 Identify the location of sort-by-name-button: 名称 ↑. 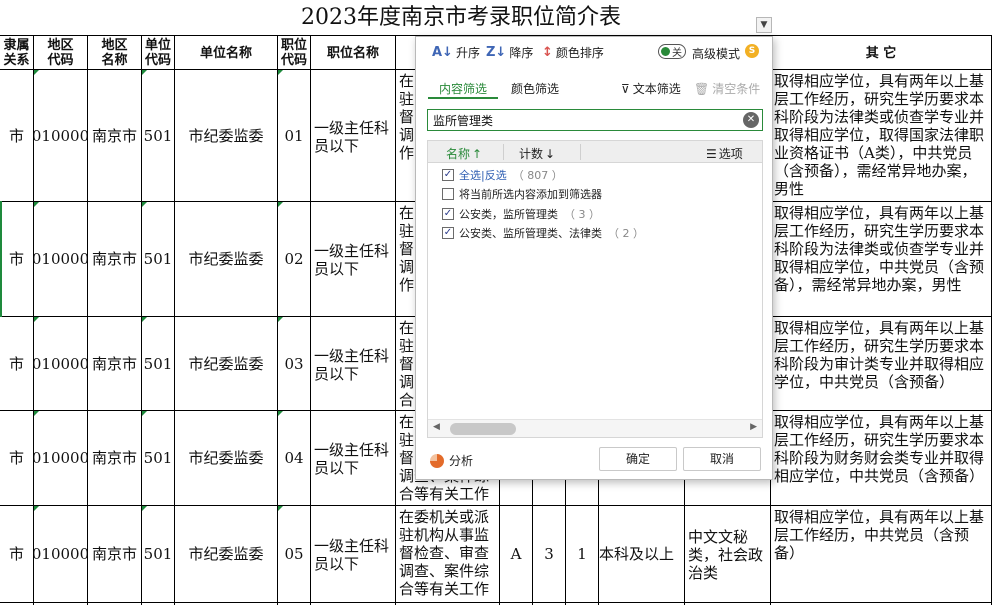
(464, 153).